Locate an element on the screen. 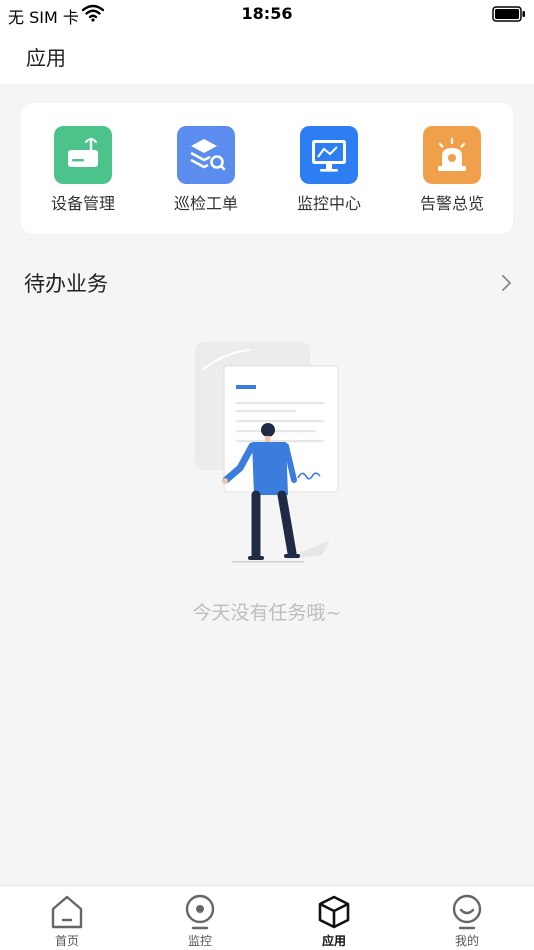  tab-monitor: 监控 is located at coordinates (200, 918).